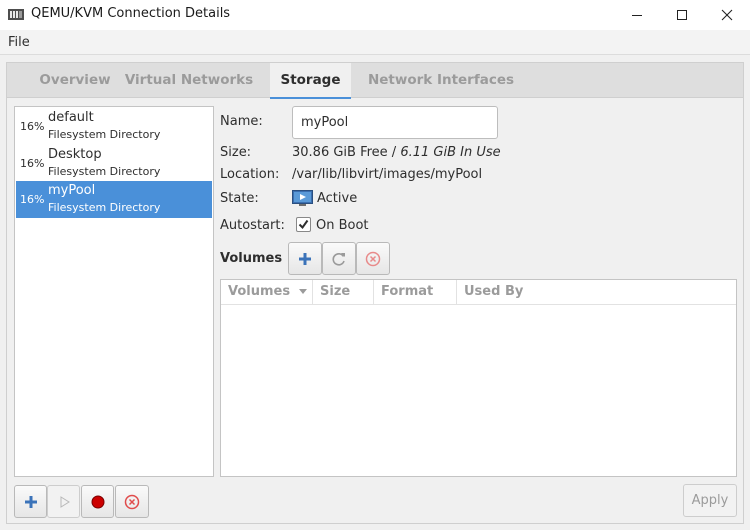  Describe the element at coordinates (450, 152) in the screenshot. I see `size-in-use: 6.11 GiB In Use` at that location.